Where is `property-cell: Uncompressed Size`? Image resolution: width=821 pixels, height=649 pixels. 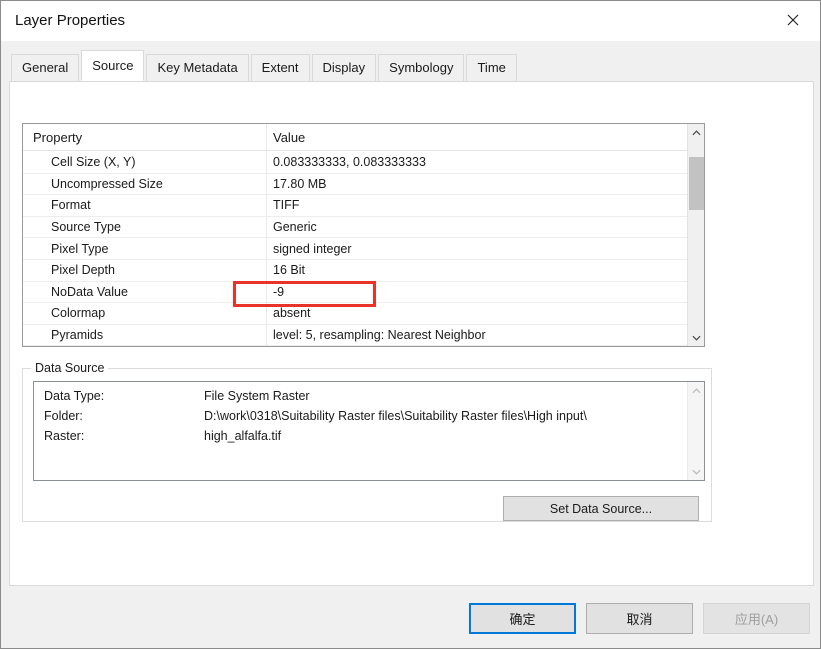 property-cell: Uncompressed Size is located at coordinates (107, 183).